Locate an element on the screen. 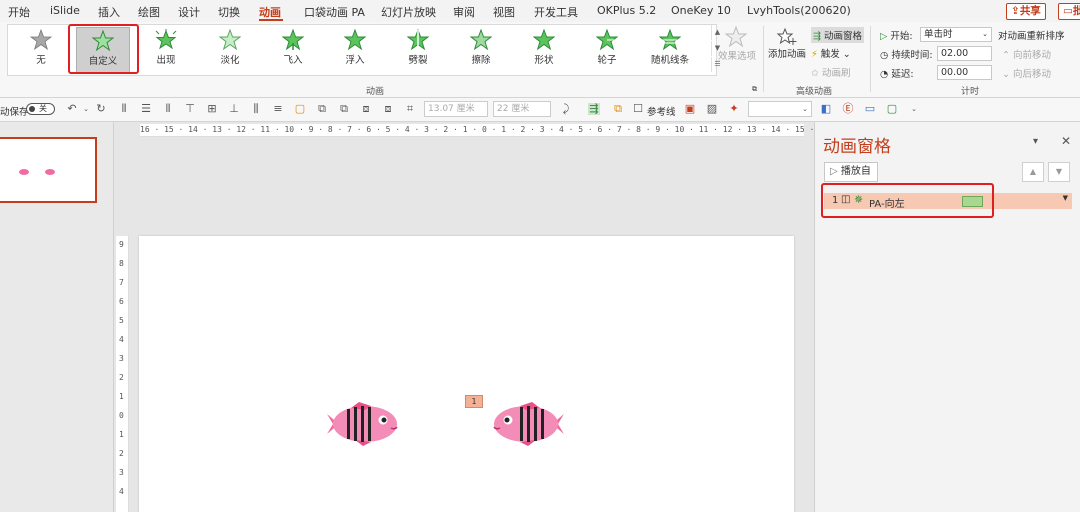 This screenshot has width=1080, height=512. group-icon: ⧉ is located at coordinates (322, 109).